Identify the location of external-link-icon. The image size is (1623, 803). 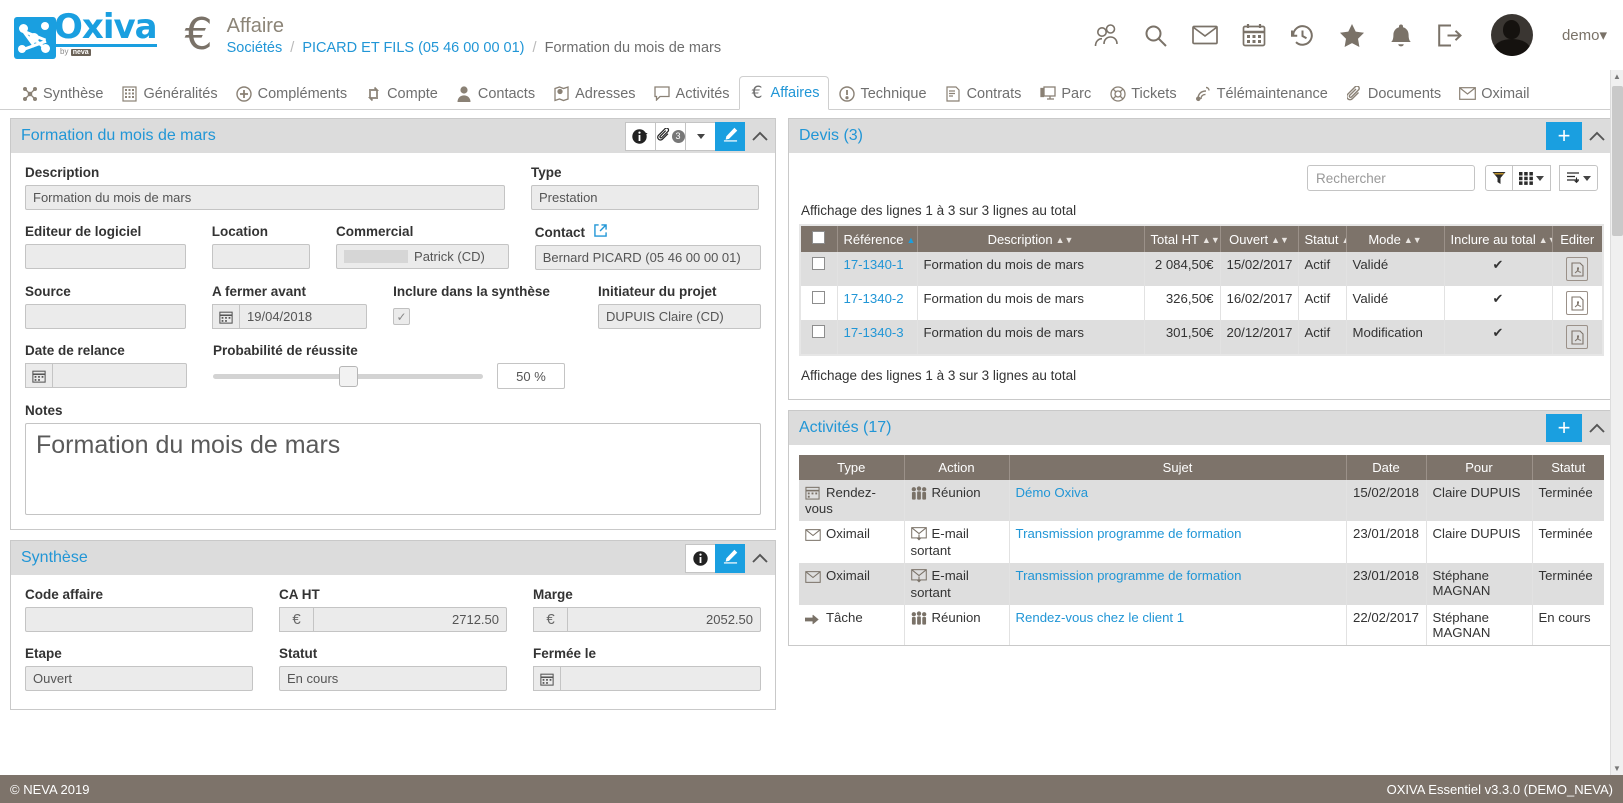
(600, 232).